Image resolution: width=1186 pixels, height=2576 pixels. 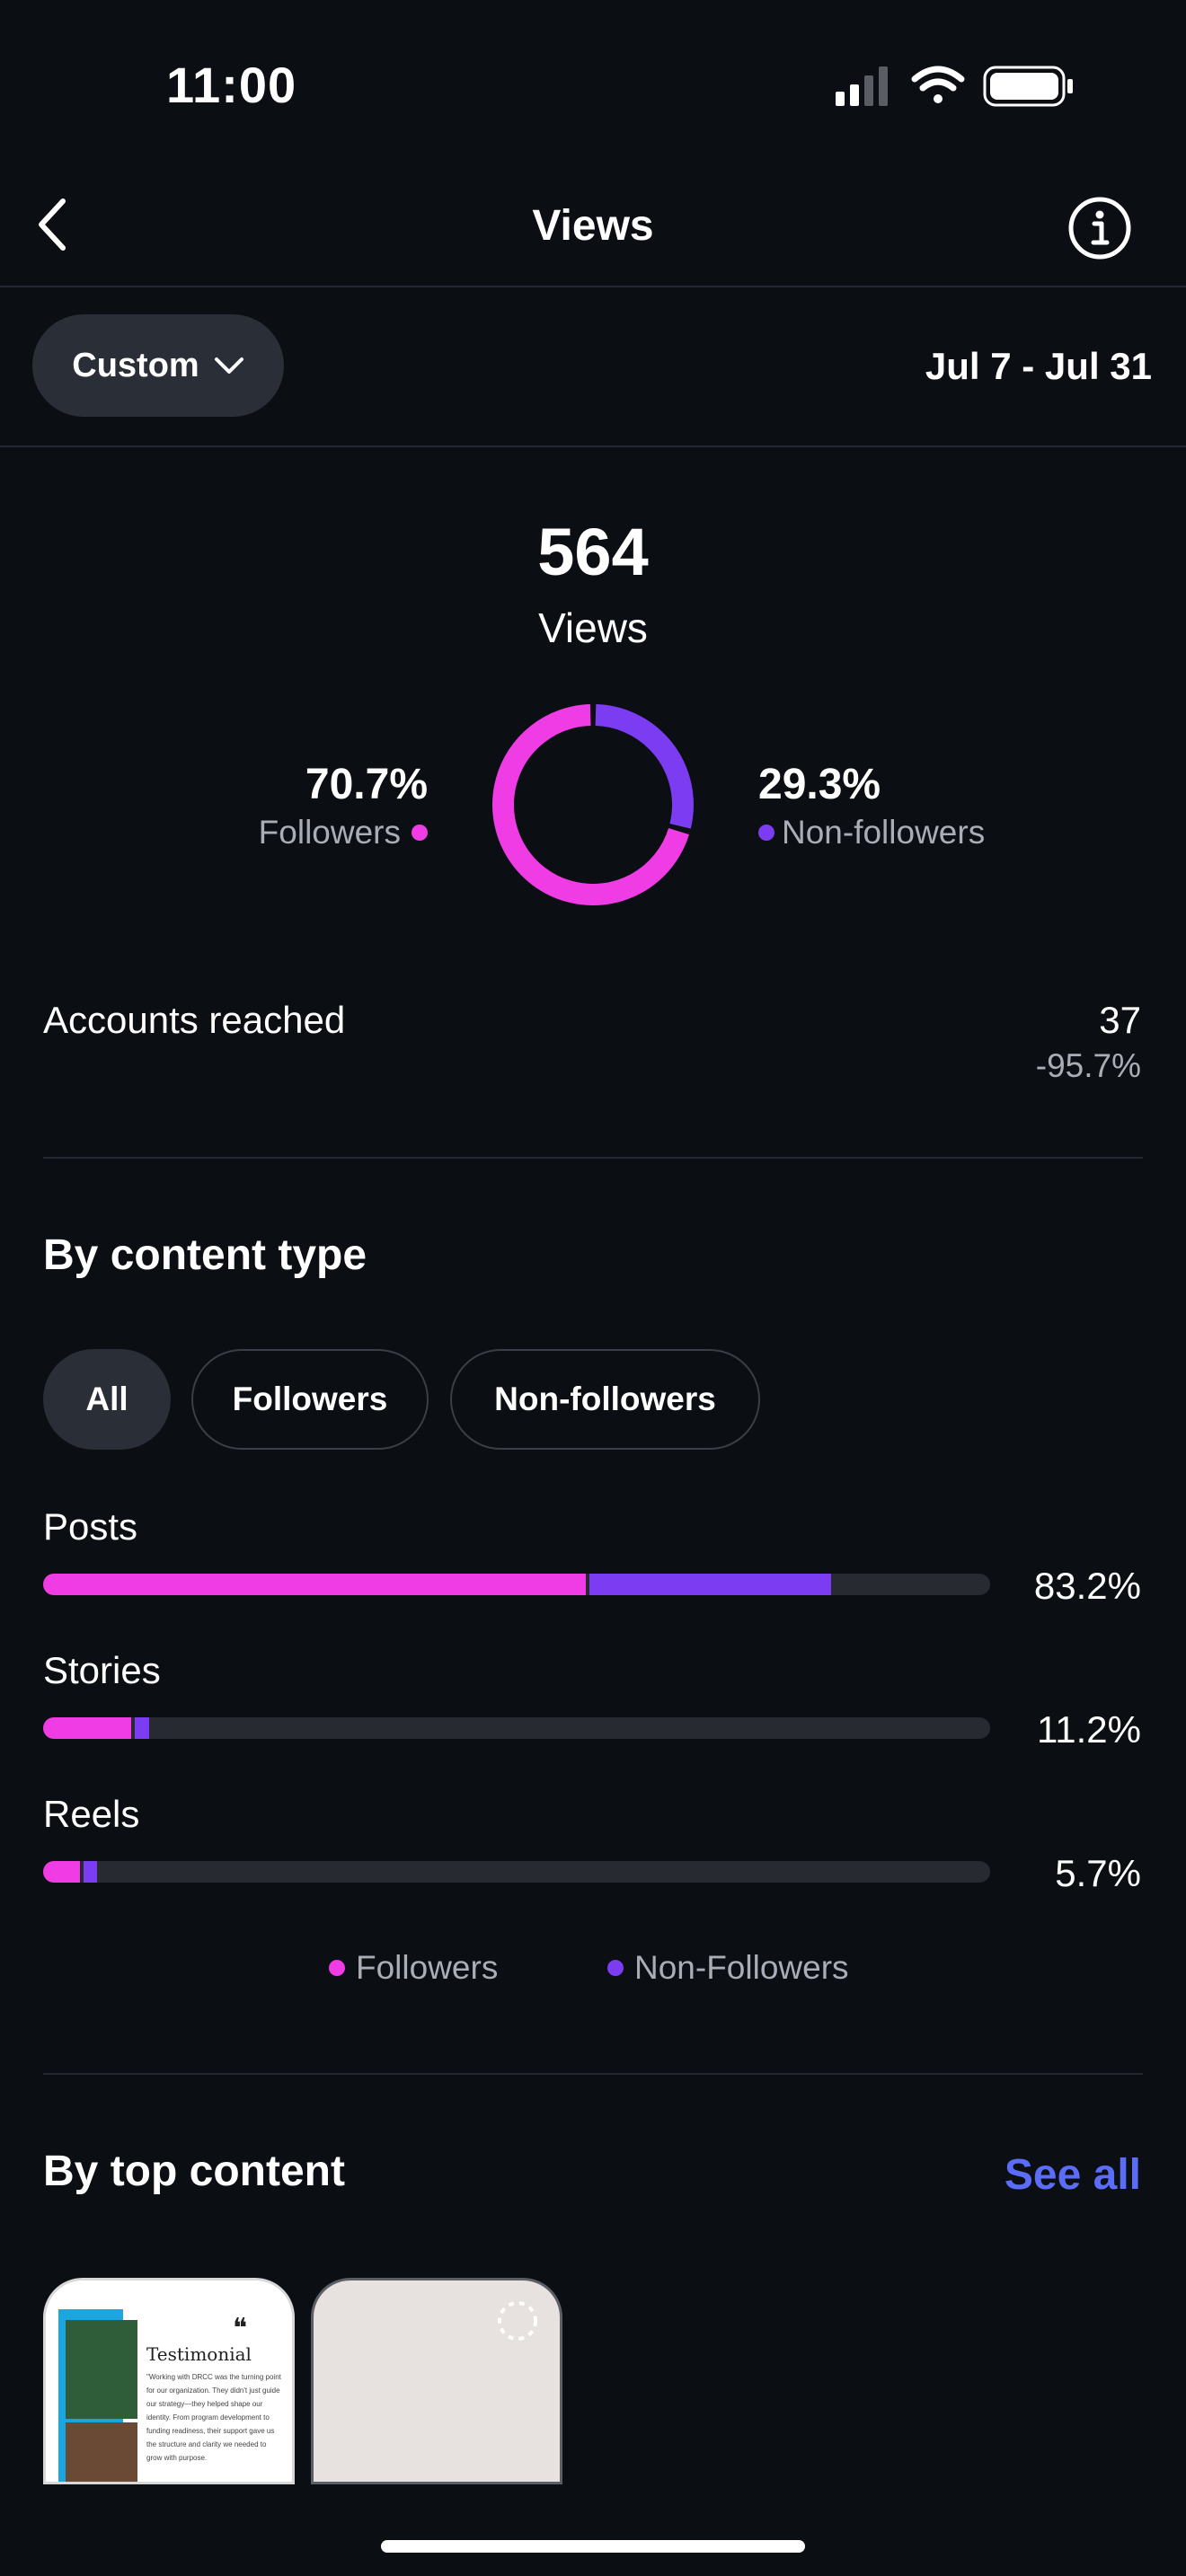 I want to click on tab-followers: Followers, so click(x=310, y=1399).